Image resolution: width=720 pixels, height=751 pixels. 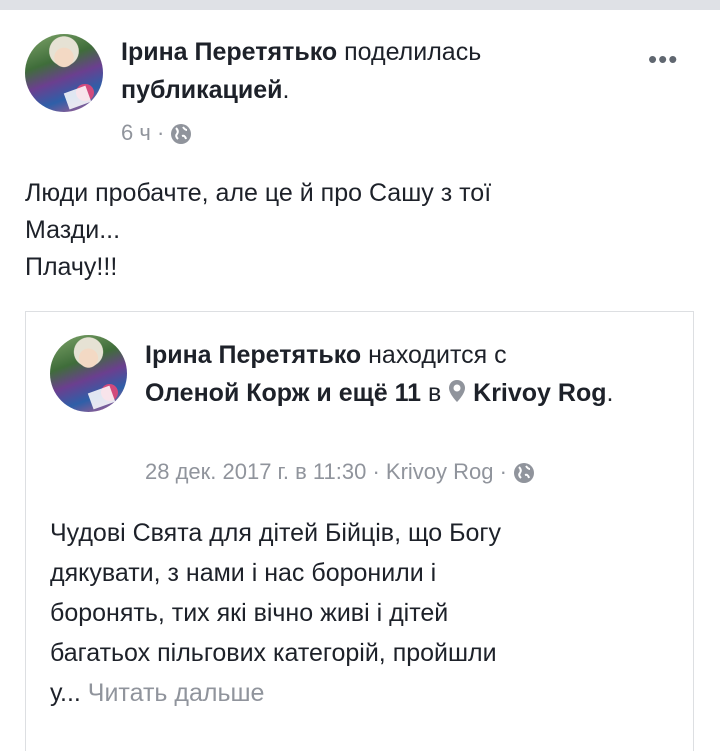 What do you see at coordinates (368, 393) in the screenshot?
I see `and-others: и ещё 11` at bounding box center [368, 393].